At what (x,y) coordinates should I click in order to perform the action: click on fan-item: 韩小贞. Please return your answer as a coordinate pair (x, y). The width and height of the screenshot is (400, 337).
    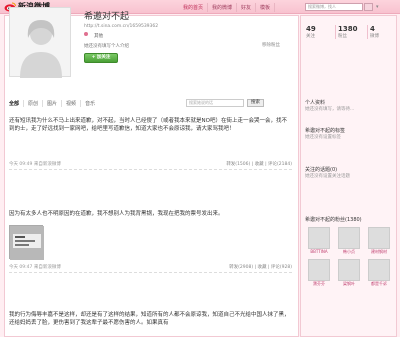
    Looking at the image, I should click on (349, 241).